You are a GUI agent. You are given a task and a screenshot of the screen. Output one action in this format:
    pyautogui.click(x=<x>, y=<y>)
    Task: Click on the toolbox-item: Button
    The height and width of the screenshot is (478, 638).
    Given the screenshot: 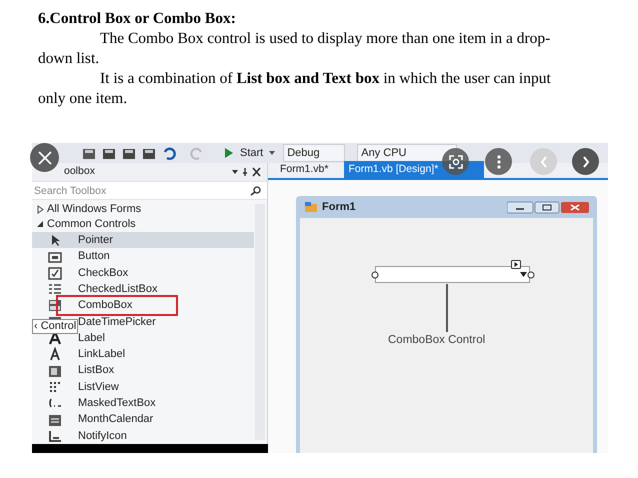 What is the action you would take?
    pyautogui.click(x=94, y=256)
    